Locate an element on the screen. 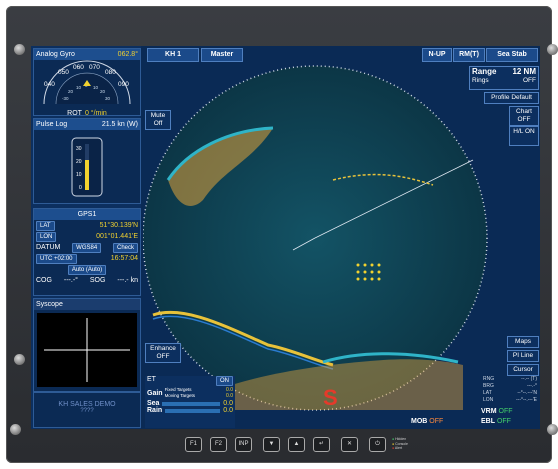 Image resolution: width=558 pixels, height=469 pixels. gyro-title: Analog Gyro is located at coordinates (55, 54).